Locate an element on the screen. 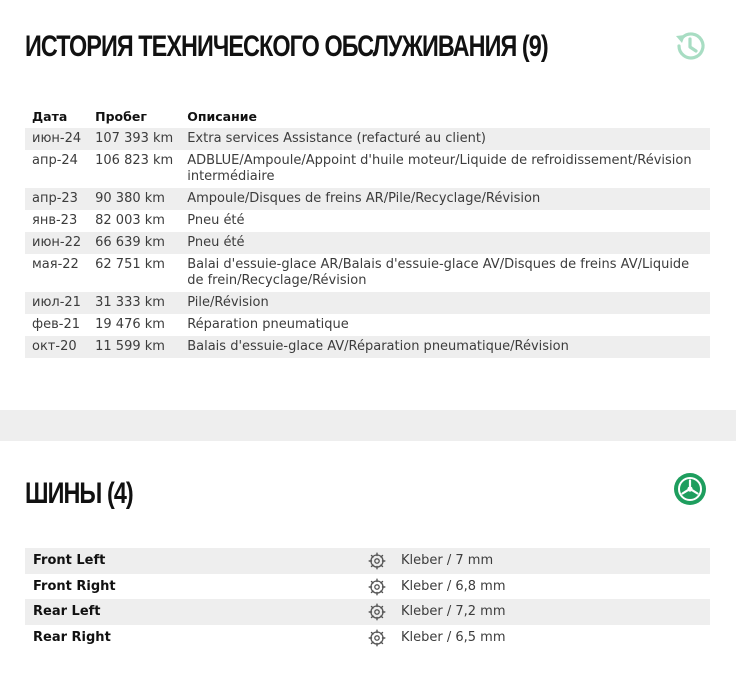  row-date: окт-20 is located at coordinates (57, 347).